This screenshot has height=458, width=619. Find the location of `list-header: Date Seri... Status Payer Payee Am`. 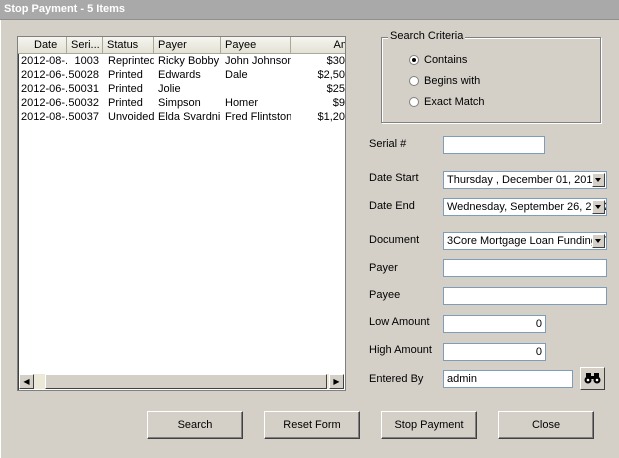

list-header: Date Seri... Status Payer Payee Am is located at coordinates (181, 45).